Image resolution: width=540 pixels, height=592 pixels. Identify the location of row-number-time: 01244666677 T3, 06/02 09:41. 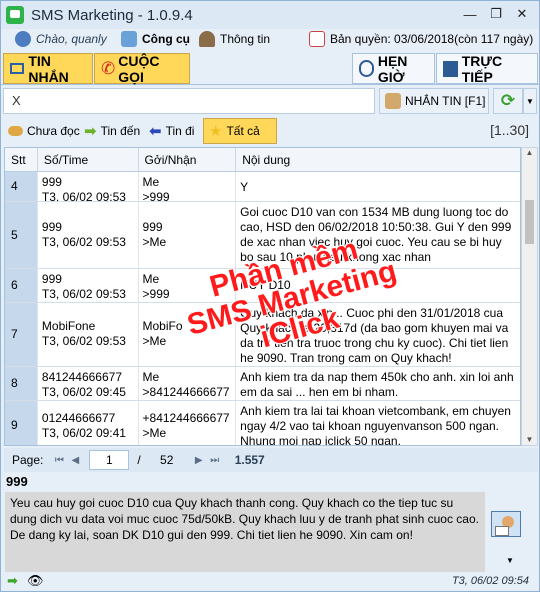
(88, 423).